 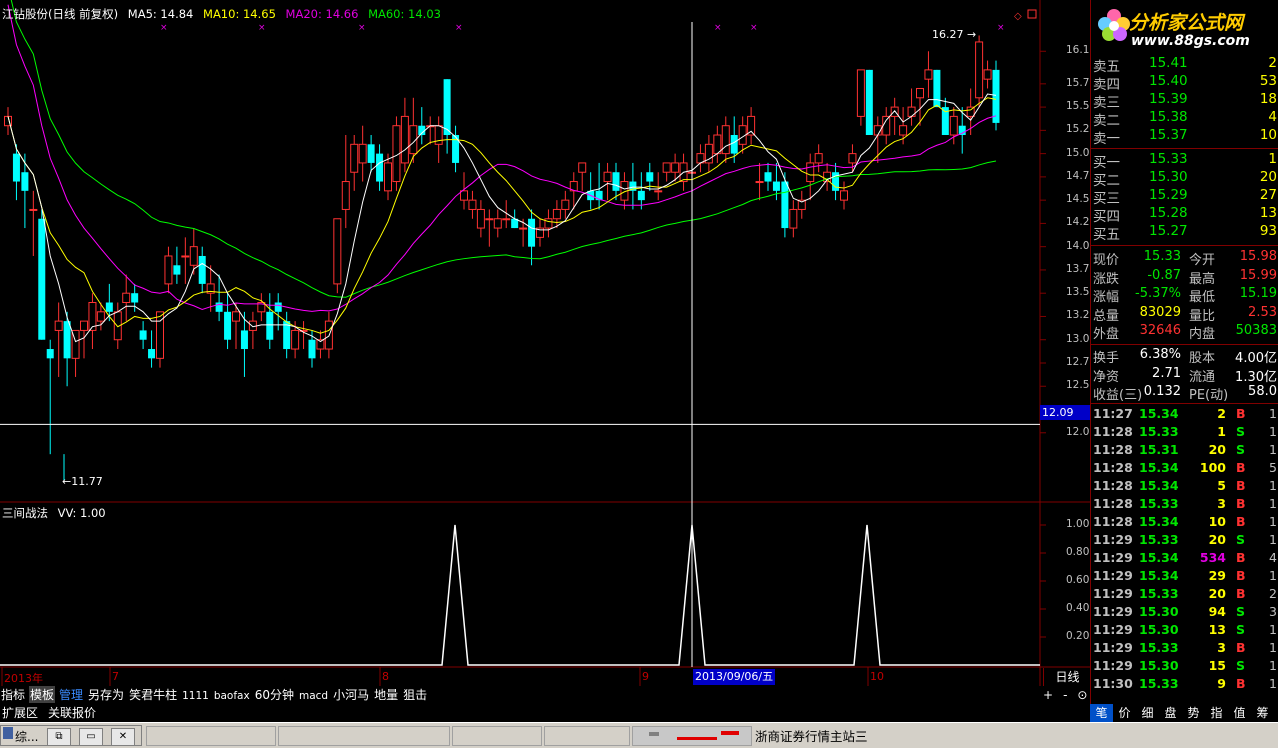 I want to click on level-price: 15.30, so click(x=1168, y=177).